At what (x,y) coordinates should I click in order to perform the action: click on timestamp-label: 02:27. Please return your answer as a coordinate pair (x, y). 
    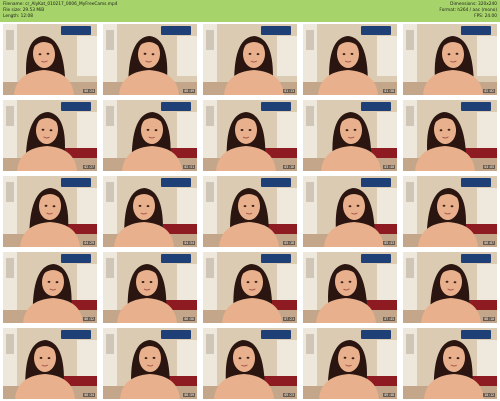
    Looking at the image, I should click on (89, 167).